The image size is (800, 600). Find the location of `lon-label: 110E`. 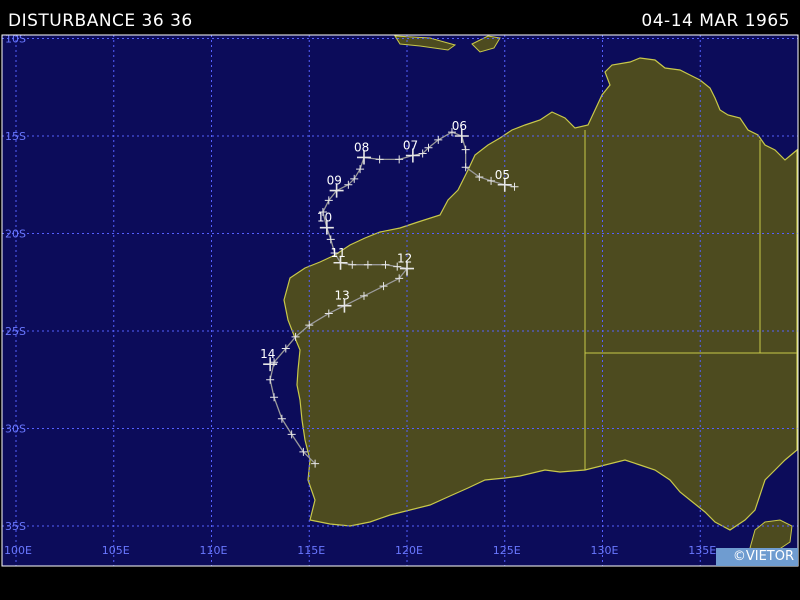

lon-label: 110E is located at coordinates (214, 550).